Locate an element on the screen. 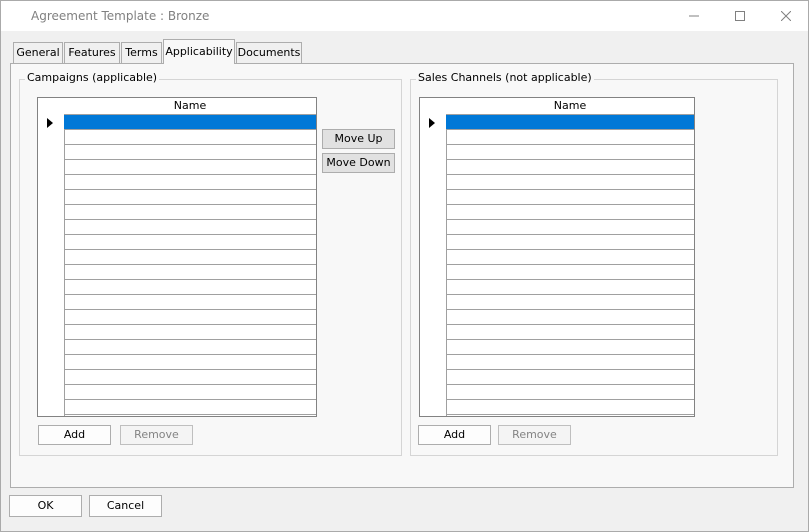 This screenshot has width=809, height=532. maximize-button is located at coordinates (739, 16).